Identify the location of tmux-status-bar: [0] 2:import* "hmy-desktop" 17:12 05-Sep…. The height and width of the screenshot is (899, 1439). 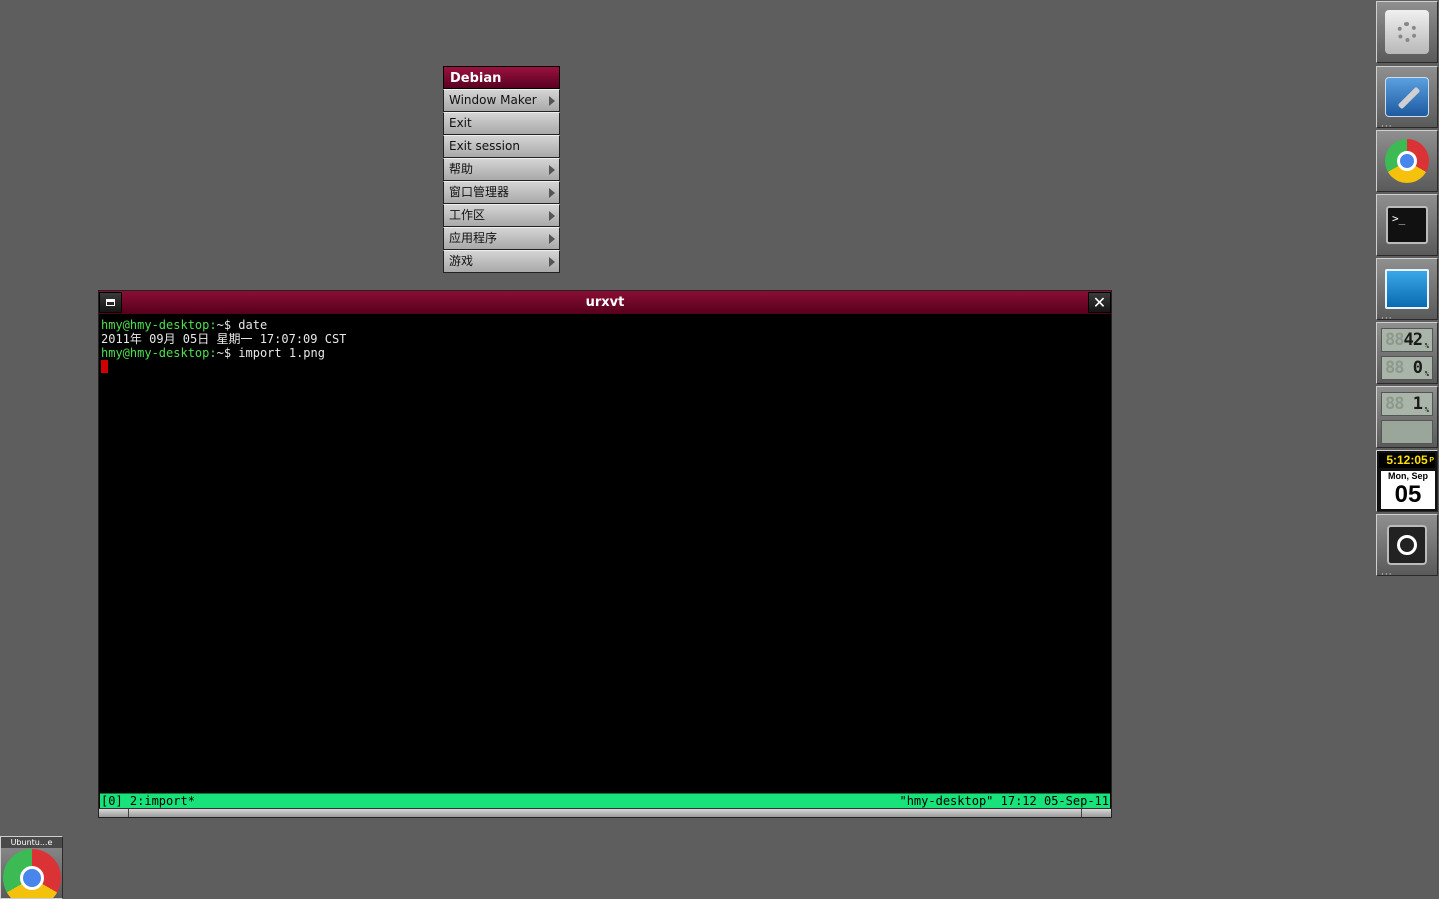
(605, 801).